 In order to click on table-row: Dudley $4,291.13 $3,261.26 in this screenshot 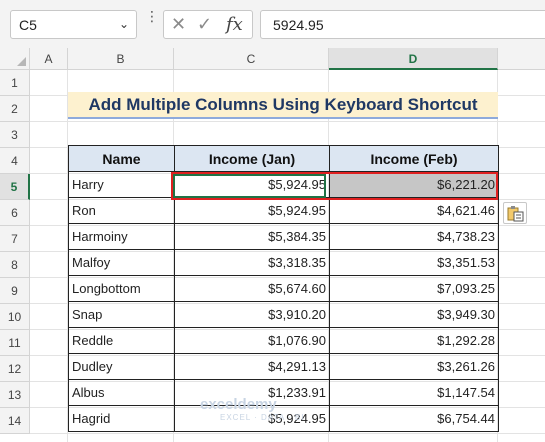, I will do `click(283, 366)`.